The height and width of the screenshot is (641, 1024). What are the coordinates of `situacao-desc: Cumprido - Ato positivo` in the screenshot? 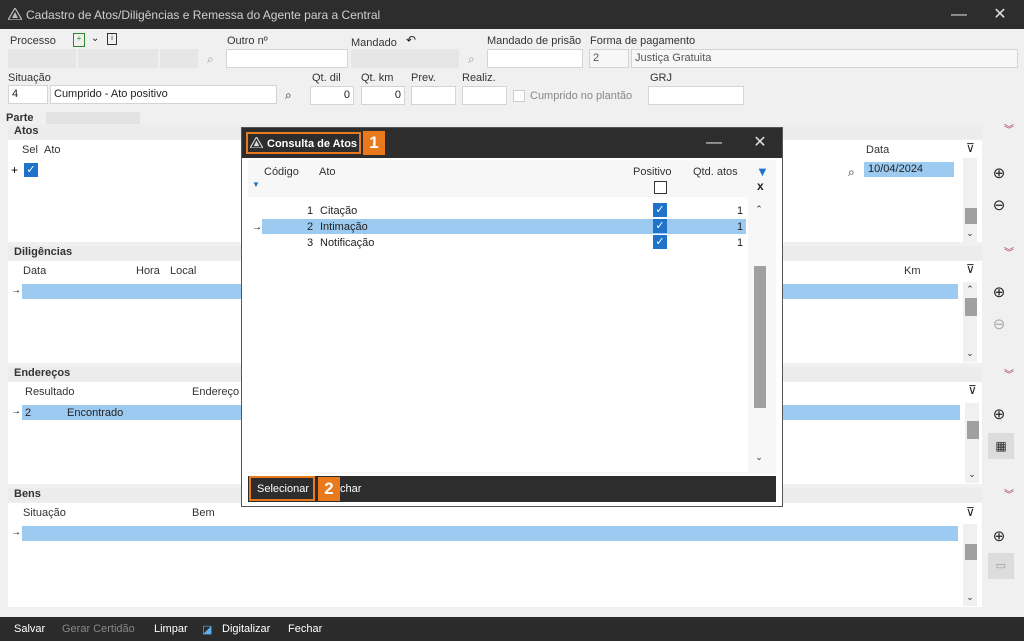 It's located at (163, 94).